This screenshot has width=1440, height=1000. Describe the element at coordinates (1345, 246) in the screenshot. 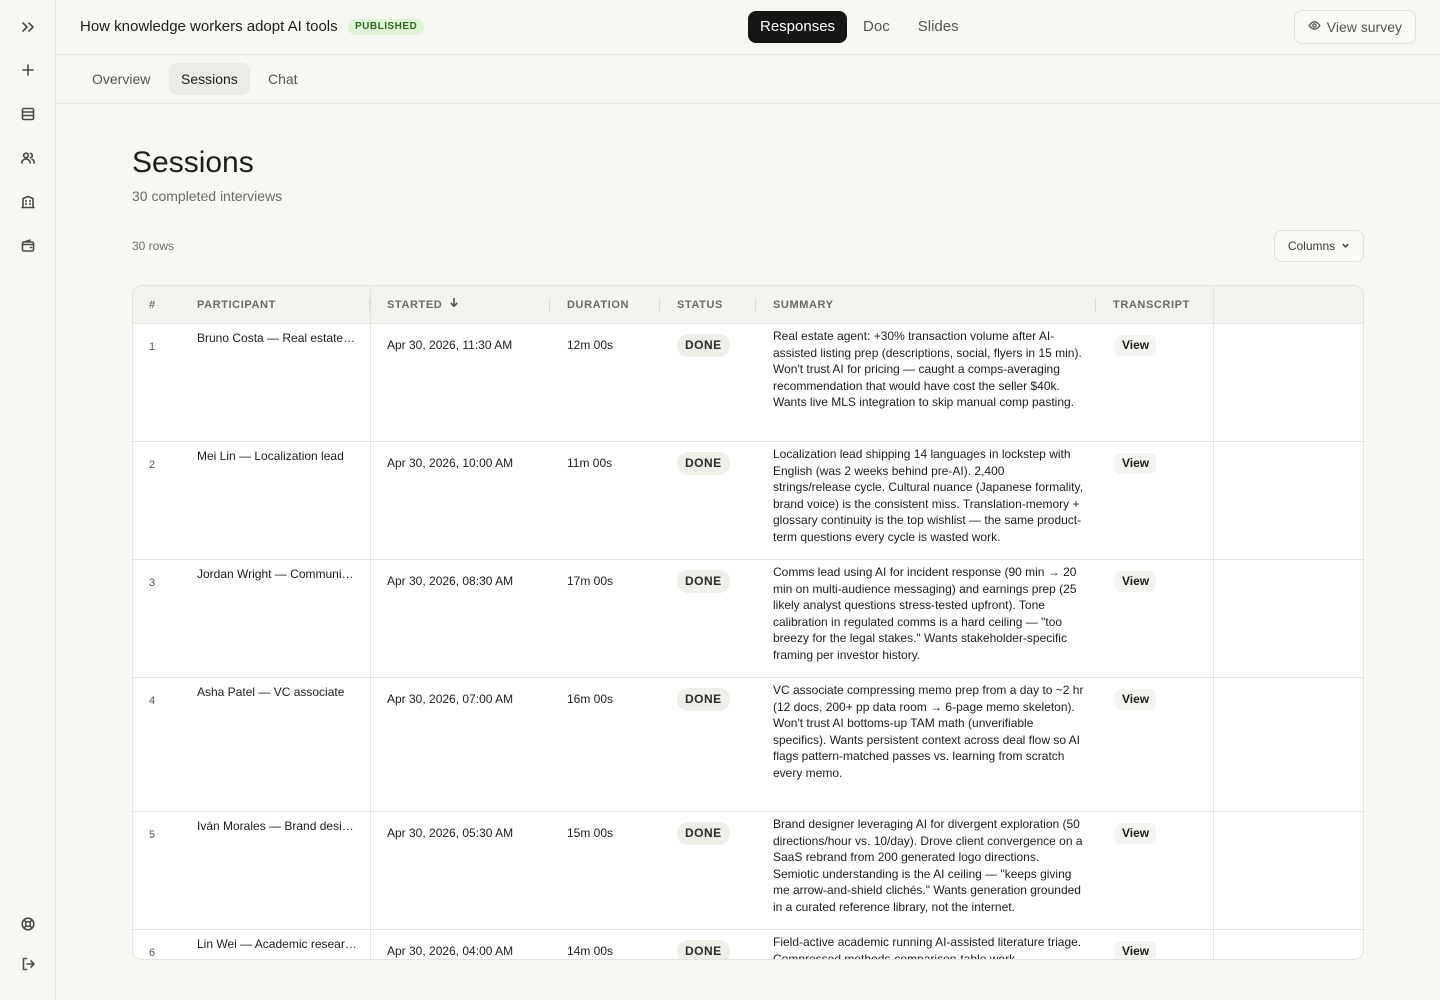

I see `chevron-down-icon` at that location.